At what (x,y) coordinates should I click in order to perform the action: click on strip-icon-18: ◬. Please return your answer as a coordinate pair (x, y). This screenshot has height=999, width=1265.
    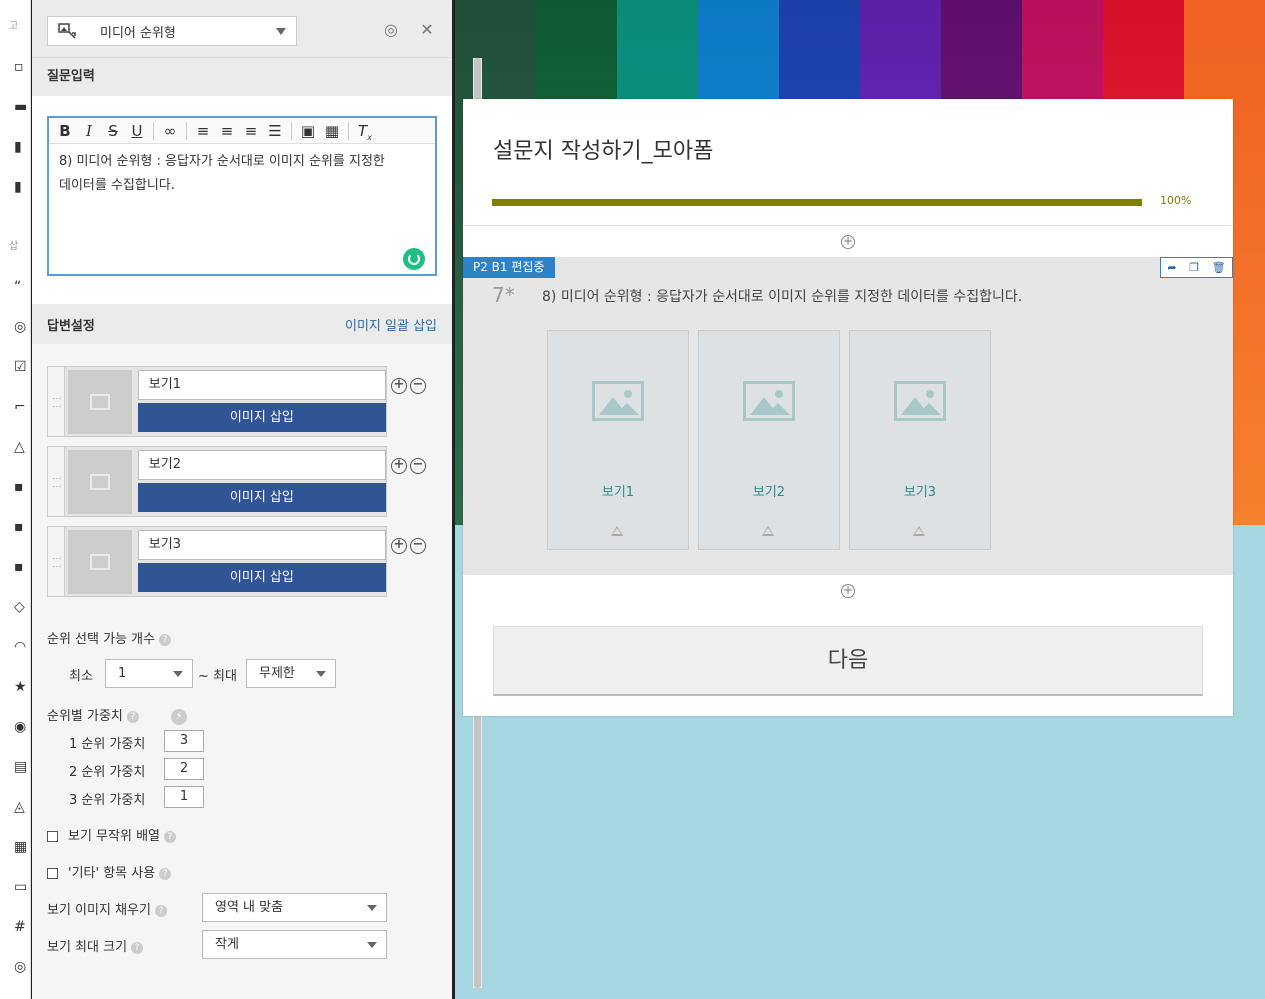
    Looking at the image, I should click on (19, 807).